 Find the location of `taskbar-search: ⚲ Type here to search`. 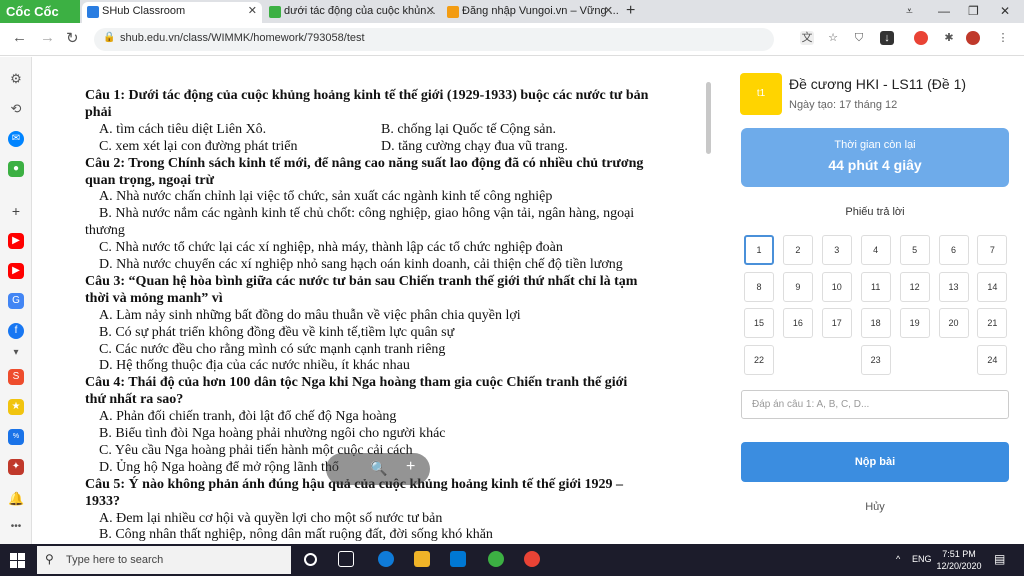

taskbar-search: ⚲ Type here to search is located at coordinates (164, 560).